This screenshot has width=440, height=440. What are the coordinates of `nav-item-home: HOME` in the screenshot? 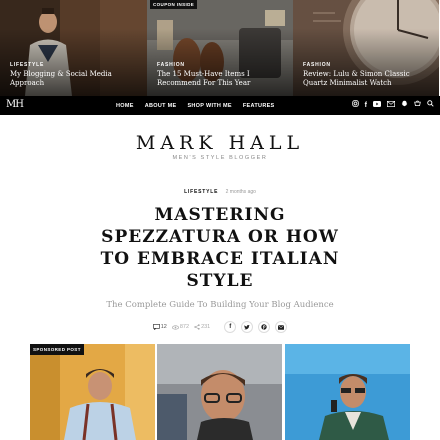 It's located at (125, 106).